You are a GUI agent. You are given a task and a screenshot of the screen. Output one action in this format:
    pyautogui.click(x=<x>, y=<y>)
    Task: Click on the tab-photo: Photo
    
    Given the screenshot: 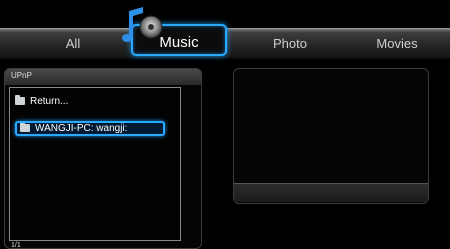 What is the action you would take?
    pyautogui.click(x=290, y=43)
    